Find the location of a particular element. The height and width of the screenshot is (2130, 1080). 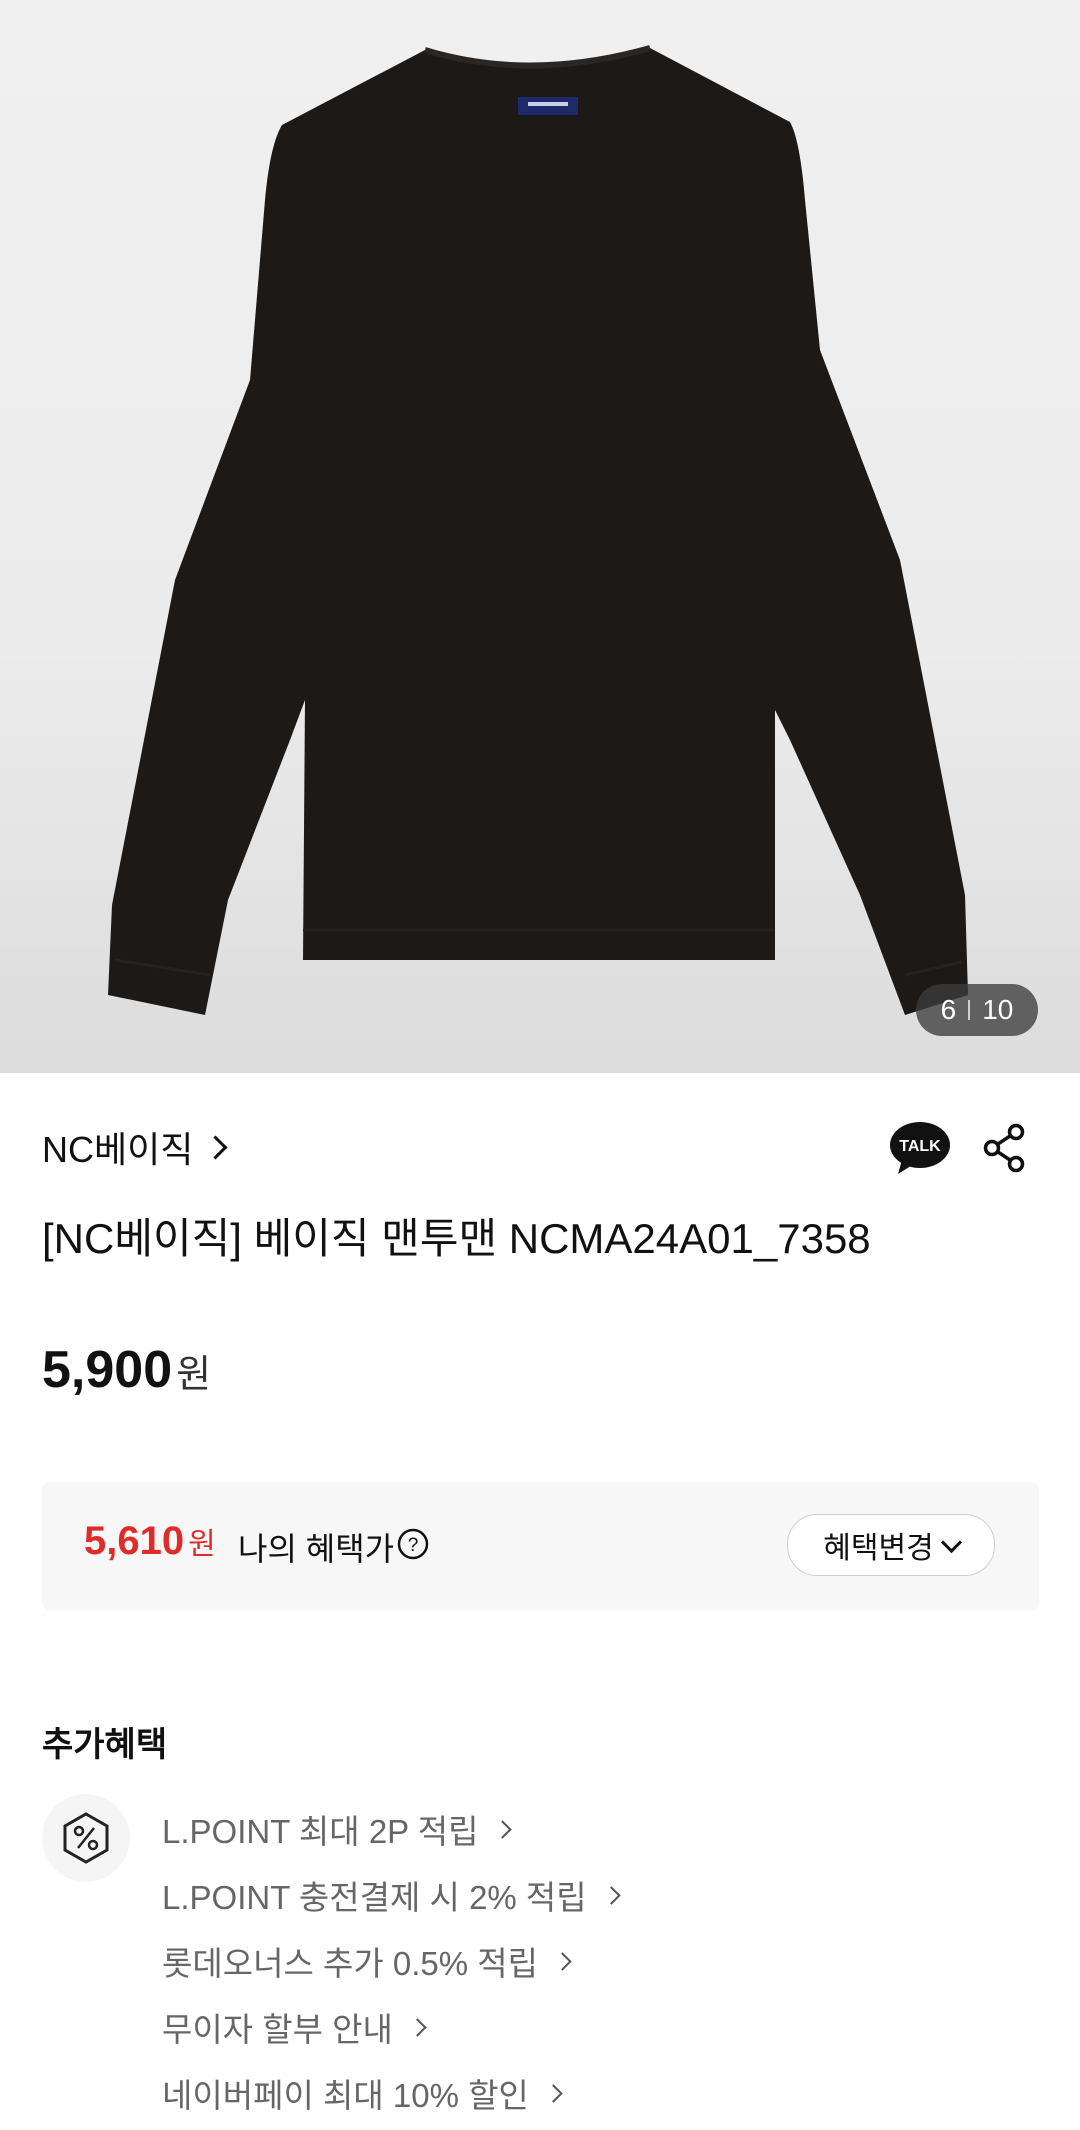

benefit-item-lpoint-charge: L.POINT 충전결제 시 2% 적립 is located at coordinates (391, 1895).